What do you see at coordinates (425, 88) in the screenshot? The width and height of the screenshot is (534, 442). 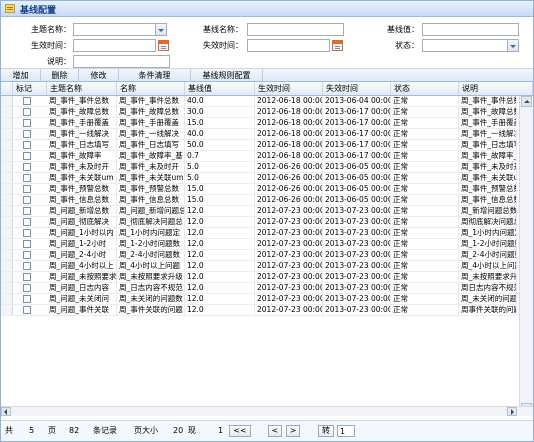 I see `column-header: 状态` at bounding box center [425, 88].